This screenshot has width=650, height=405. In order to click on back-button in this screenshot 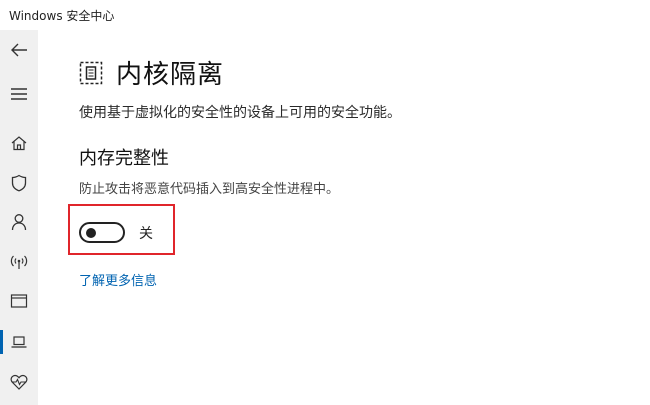, I will do `click(19, 50)`.